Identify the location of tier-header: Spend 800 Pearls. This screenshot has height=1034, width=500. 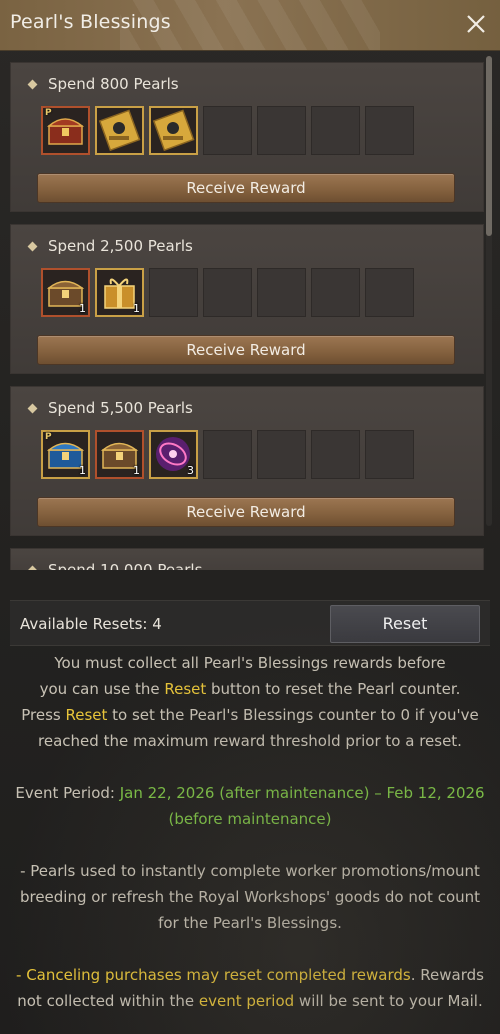
(103, 84).